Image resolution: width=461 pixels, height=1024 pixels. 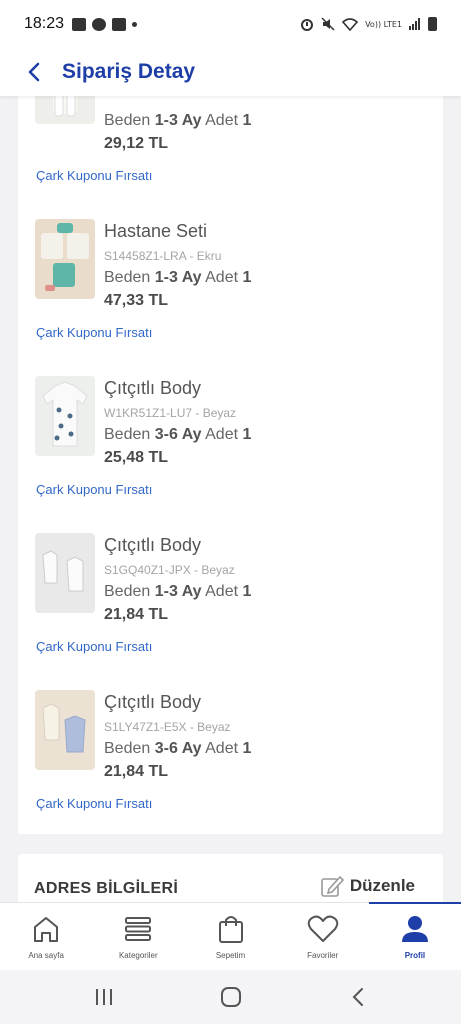 I want to click on product-code: S1GQ40Z1-JPX - Beyaz, so click(x=169, y=570).